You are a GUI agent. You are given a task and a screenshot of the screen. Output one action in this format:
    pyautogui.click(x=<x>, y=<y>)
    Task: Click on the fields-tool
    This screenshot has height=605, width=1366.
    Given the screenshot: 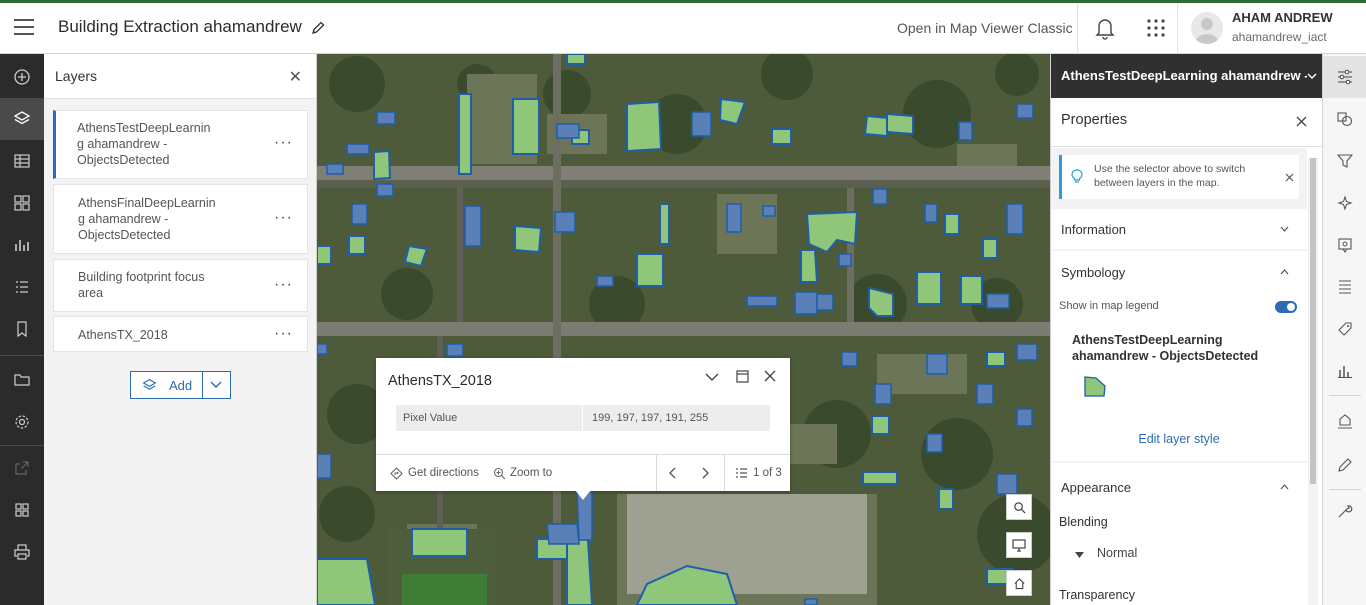 What is the action you would take?
    pyautogui.click(x=1344, y=287)
    